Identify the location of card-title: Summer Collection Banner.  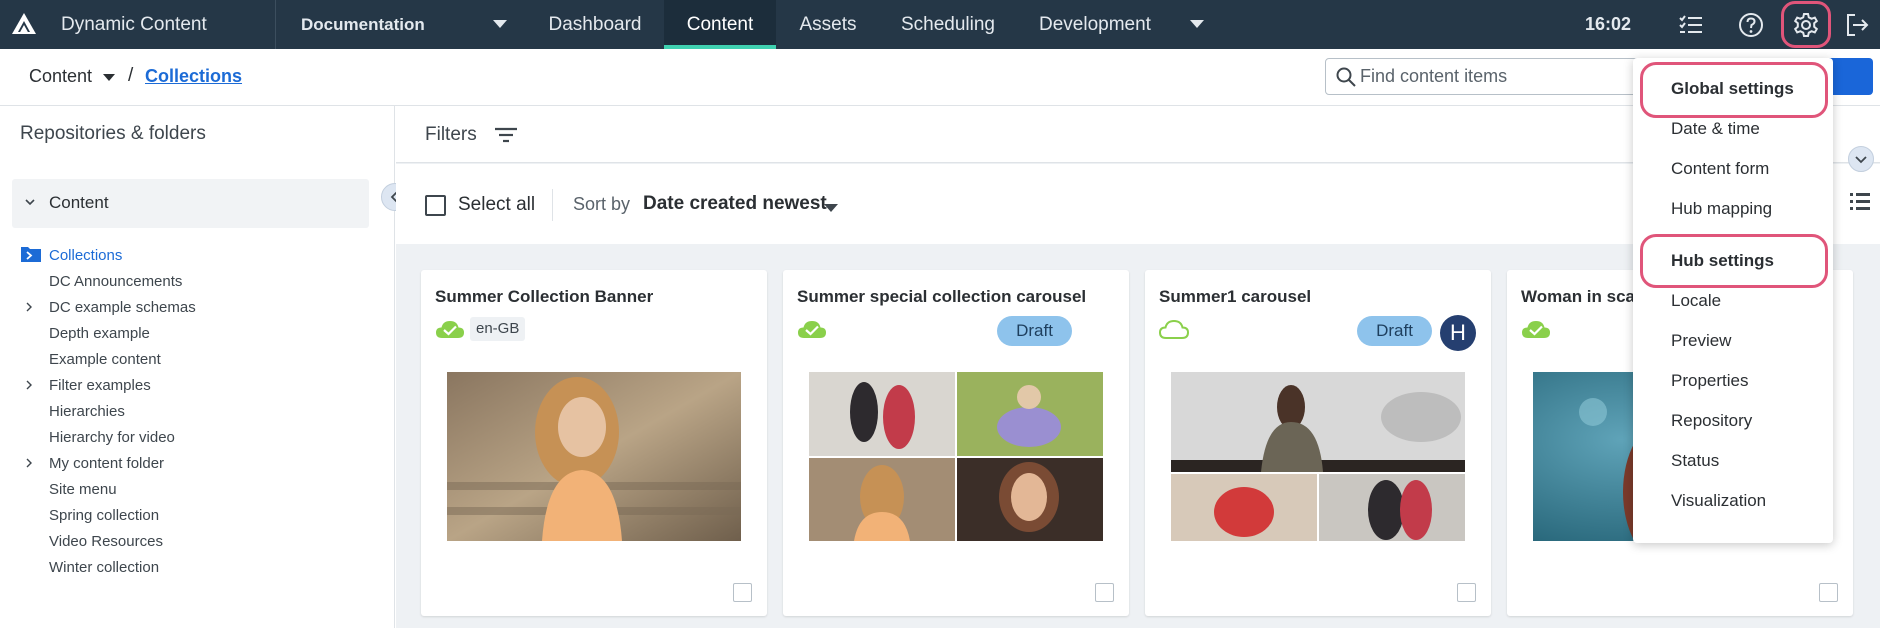
(544, 296).